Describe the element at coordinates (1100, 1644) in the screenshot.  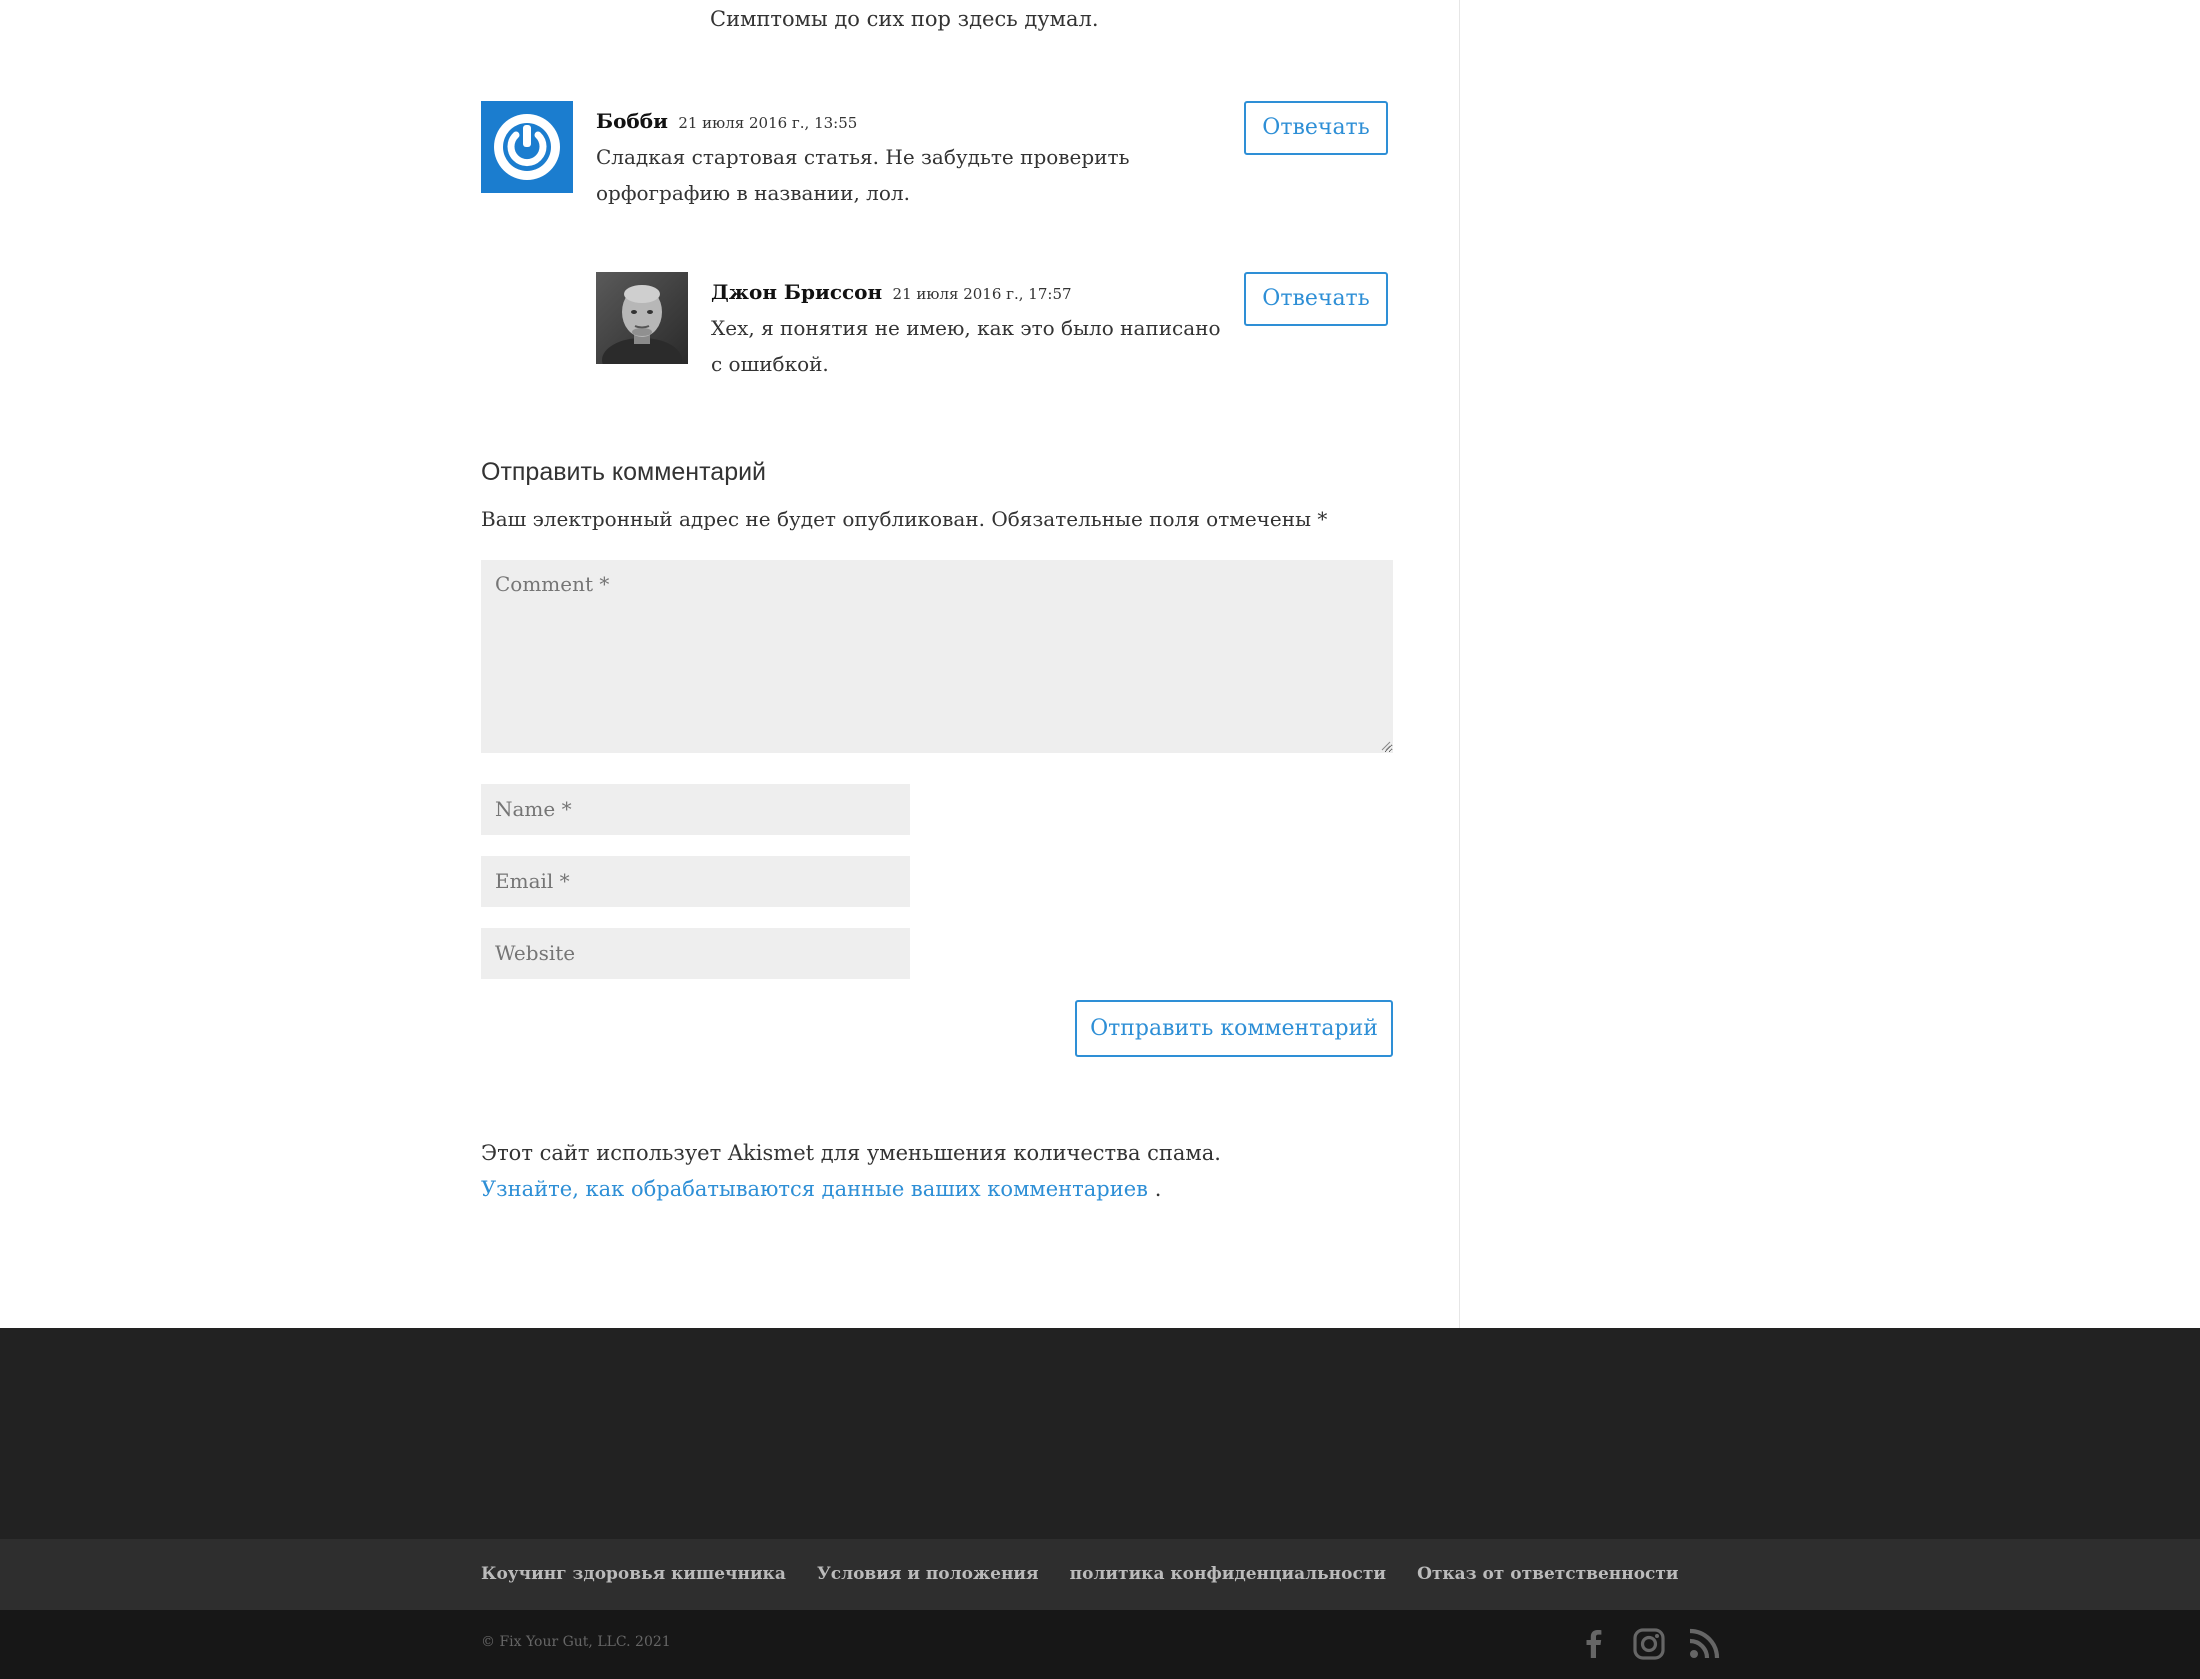
I see `footer-bottom-bar: © Fix Your Gut, LLC. 2021` at that location.